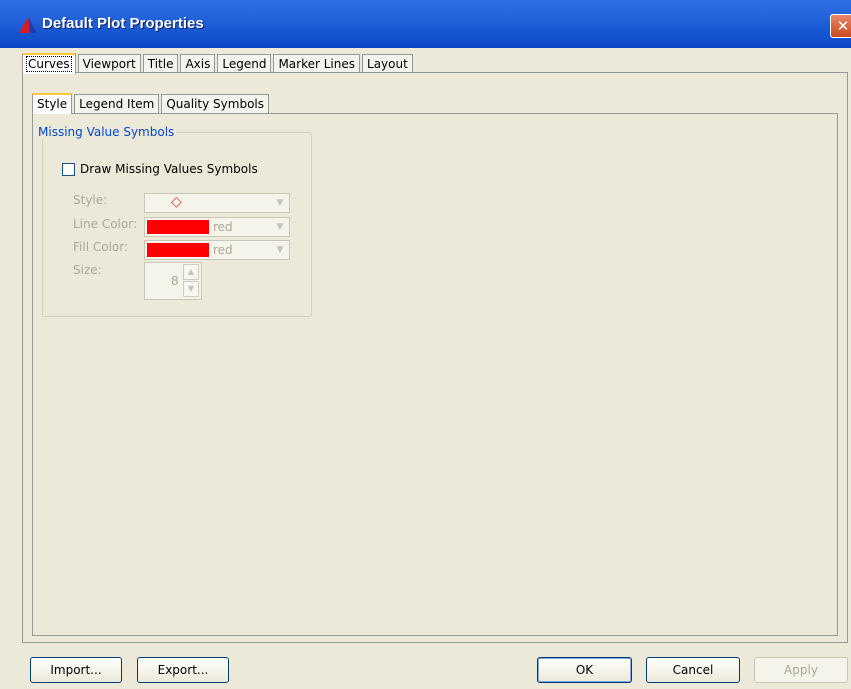  I want to click on line-color-select: red ▼, so click(217, 227).